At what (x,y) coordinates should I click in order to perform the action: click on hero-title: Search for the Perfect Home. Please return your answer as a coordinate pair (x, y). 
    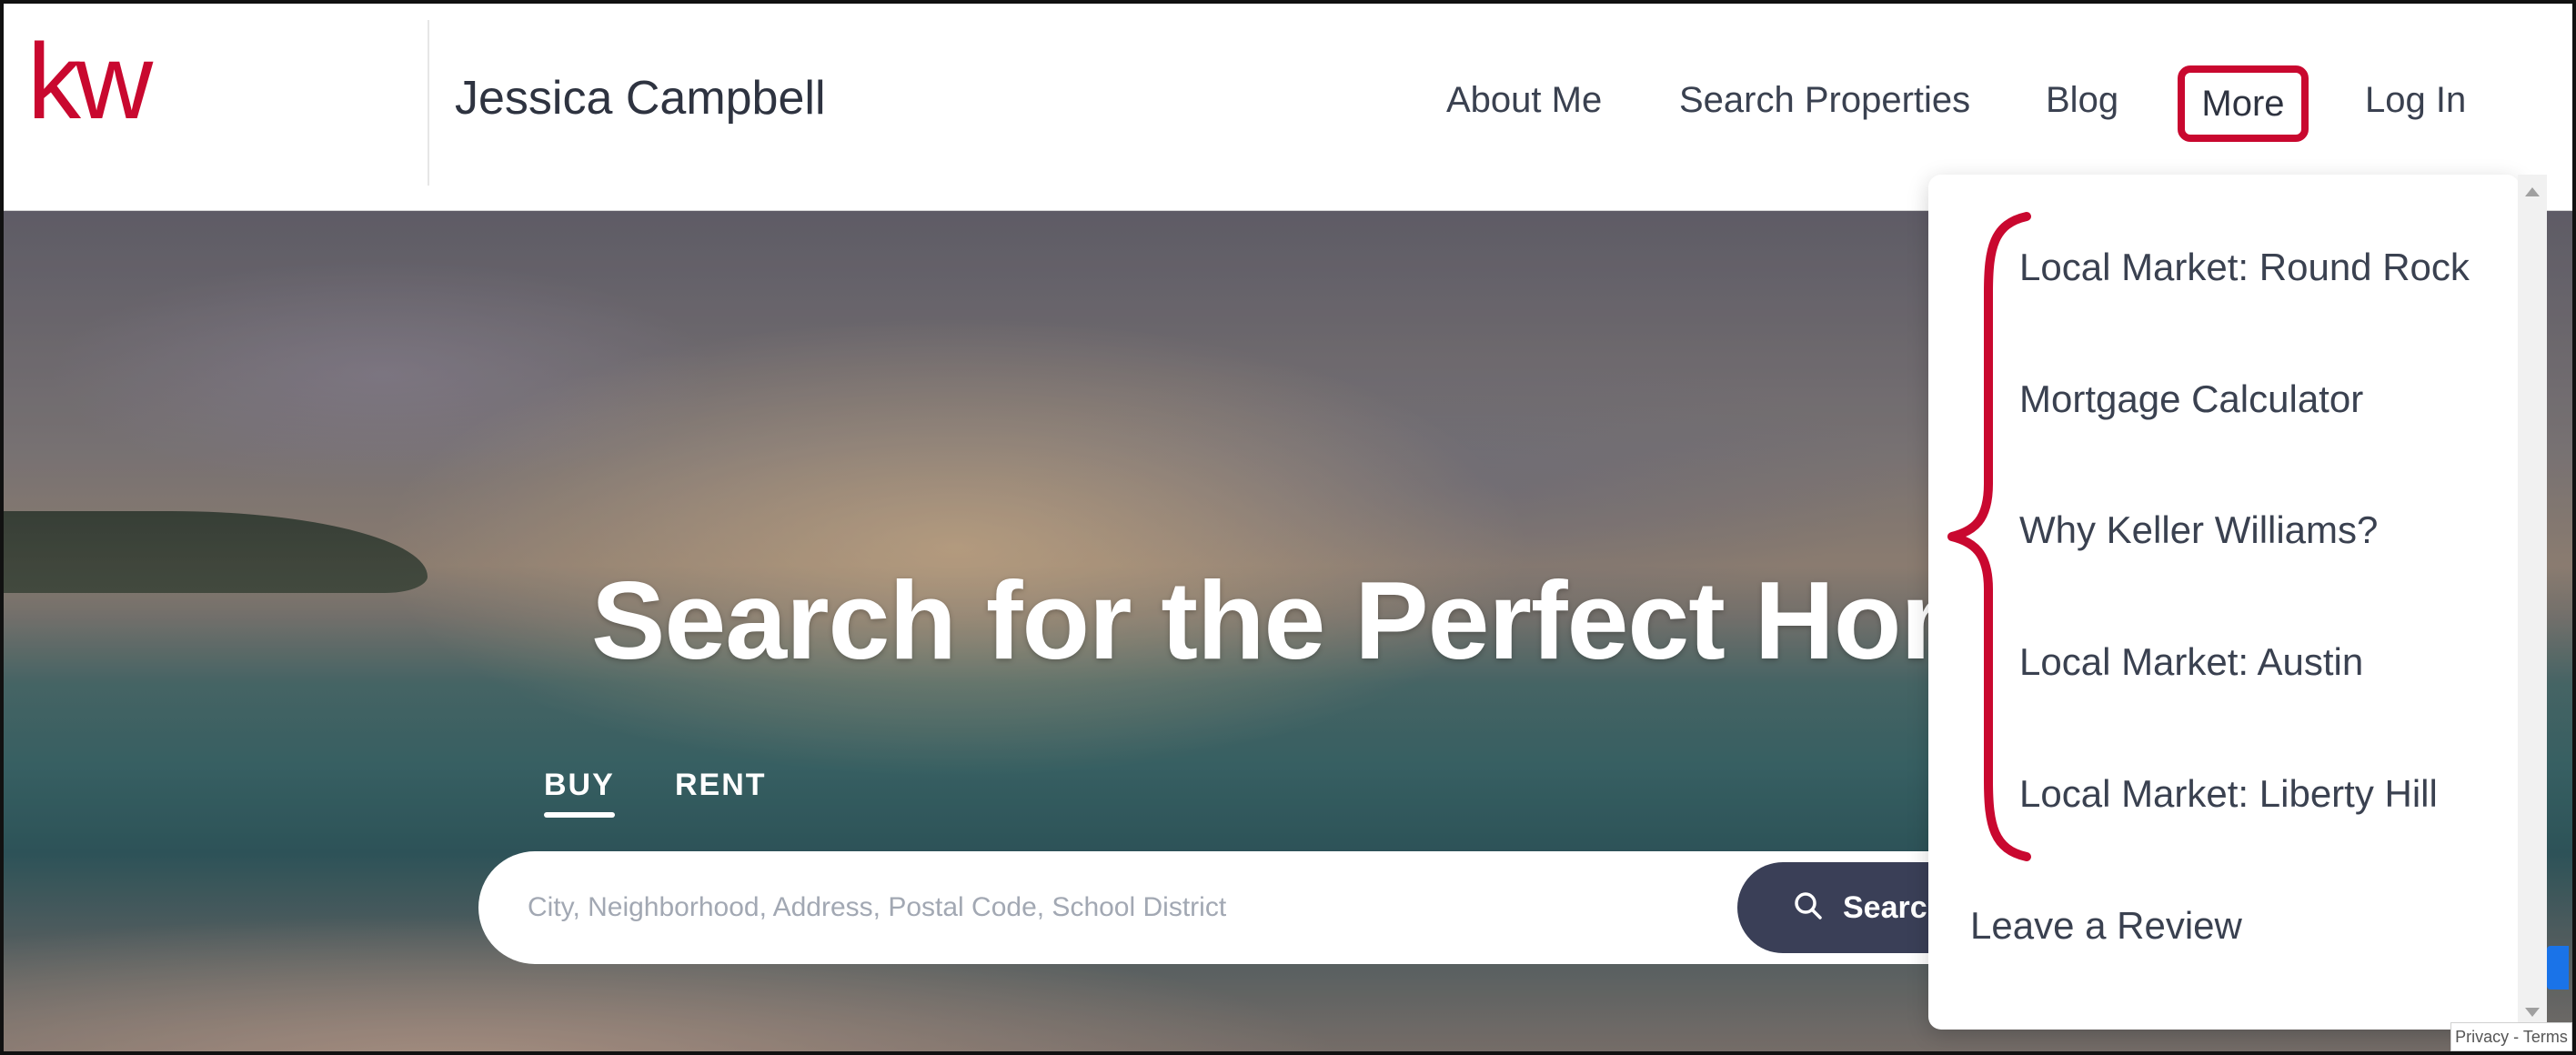
    Looking at the image, I should click on (1325, 620).